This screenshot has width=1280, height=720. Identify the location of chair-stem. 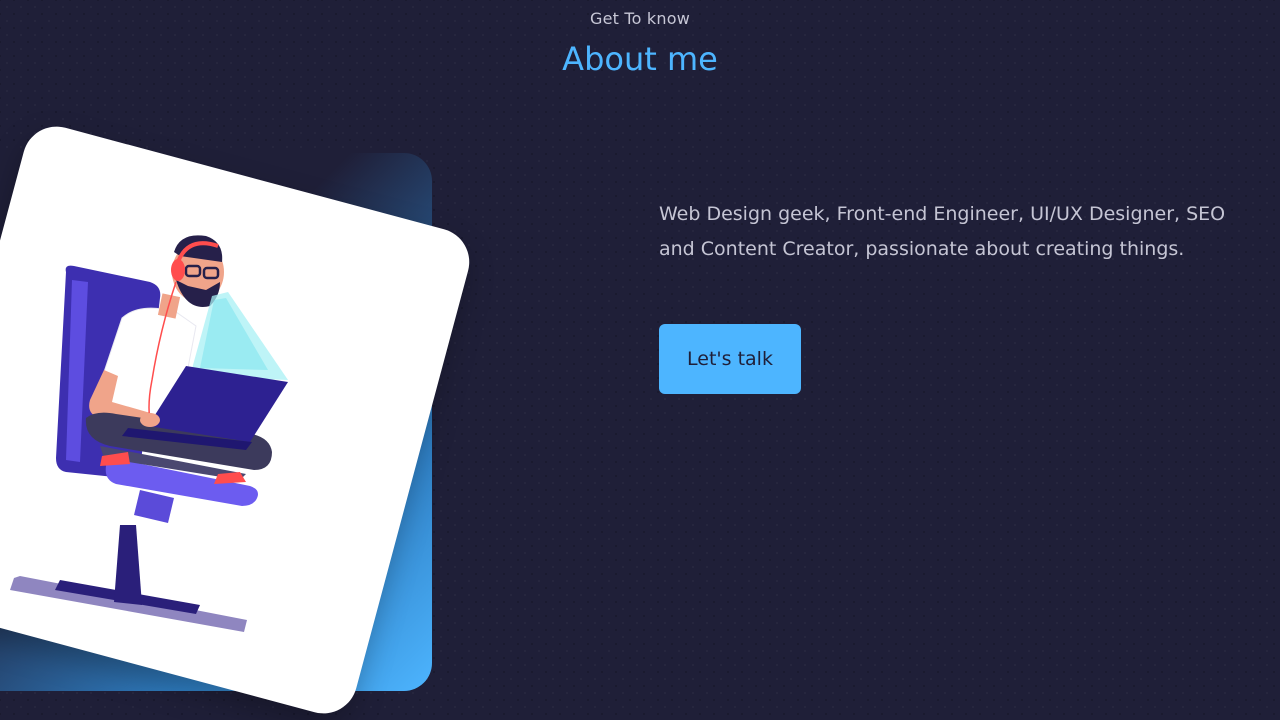
(128, 565).